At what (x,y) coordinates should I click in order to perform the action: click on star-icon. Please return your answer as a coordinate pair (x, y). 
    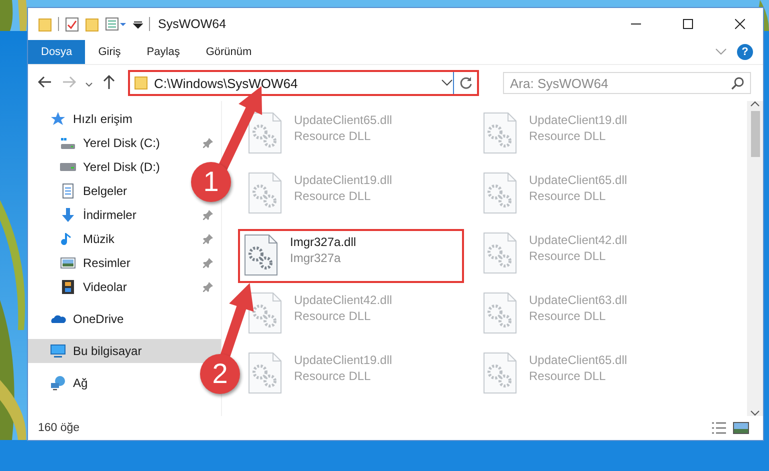
    Looking at the image, I should click on (58, 119).